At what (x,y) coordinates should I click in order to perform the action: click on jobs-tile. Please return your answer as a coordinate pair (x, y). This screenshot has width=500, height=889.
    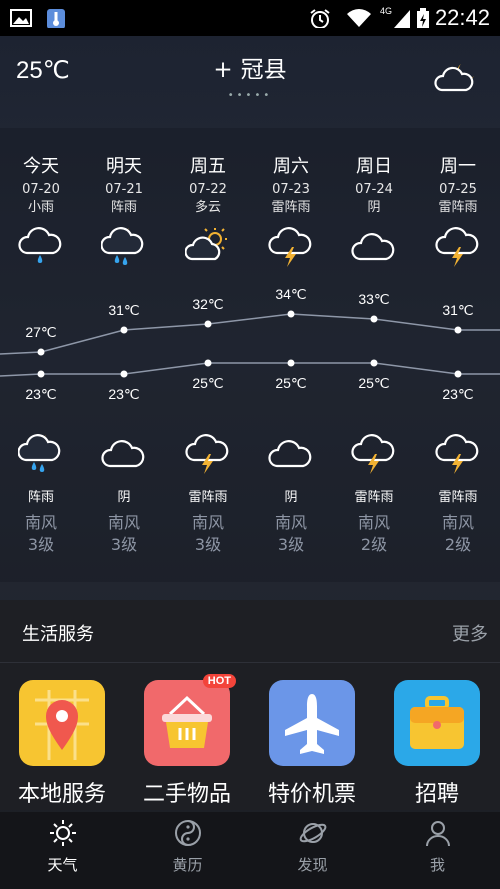
    Looking at the image, I should click on (437, 723).